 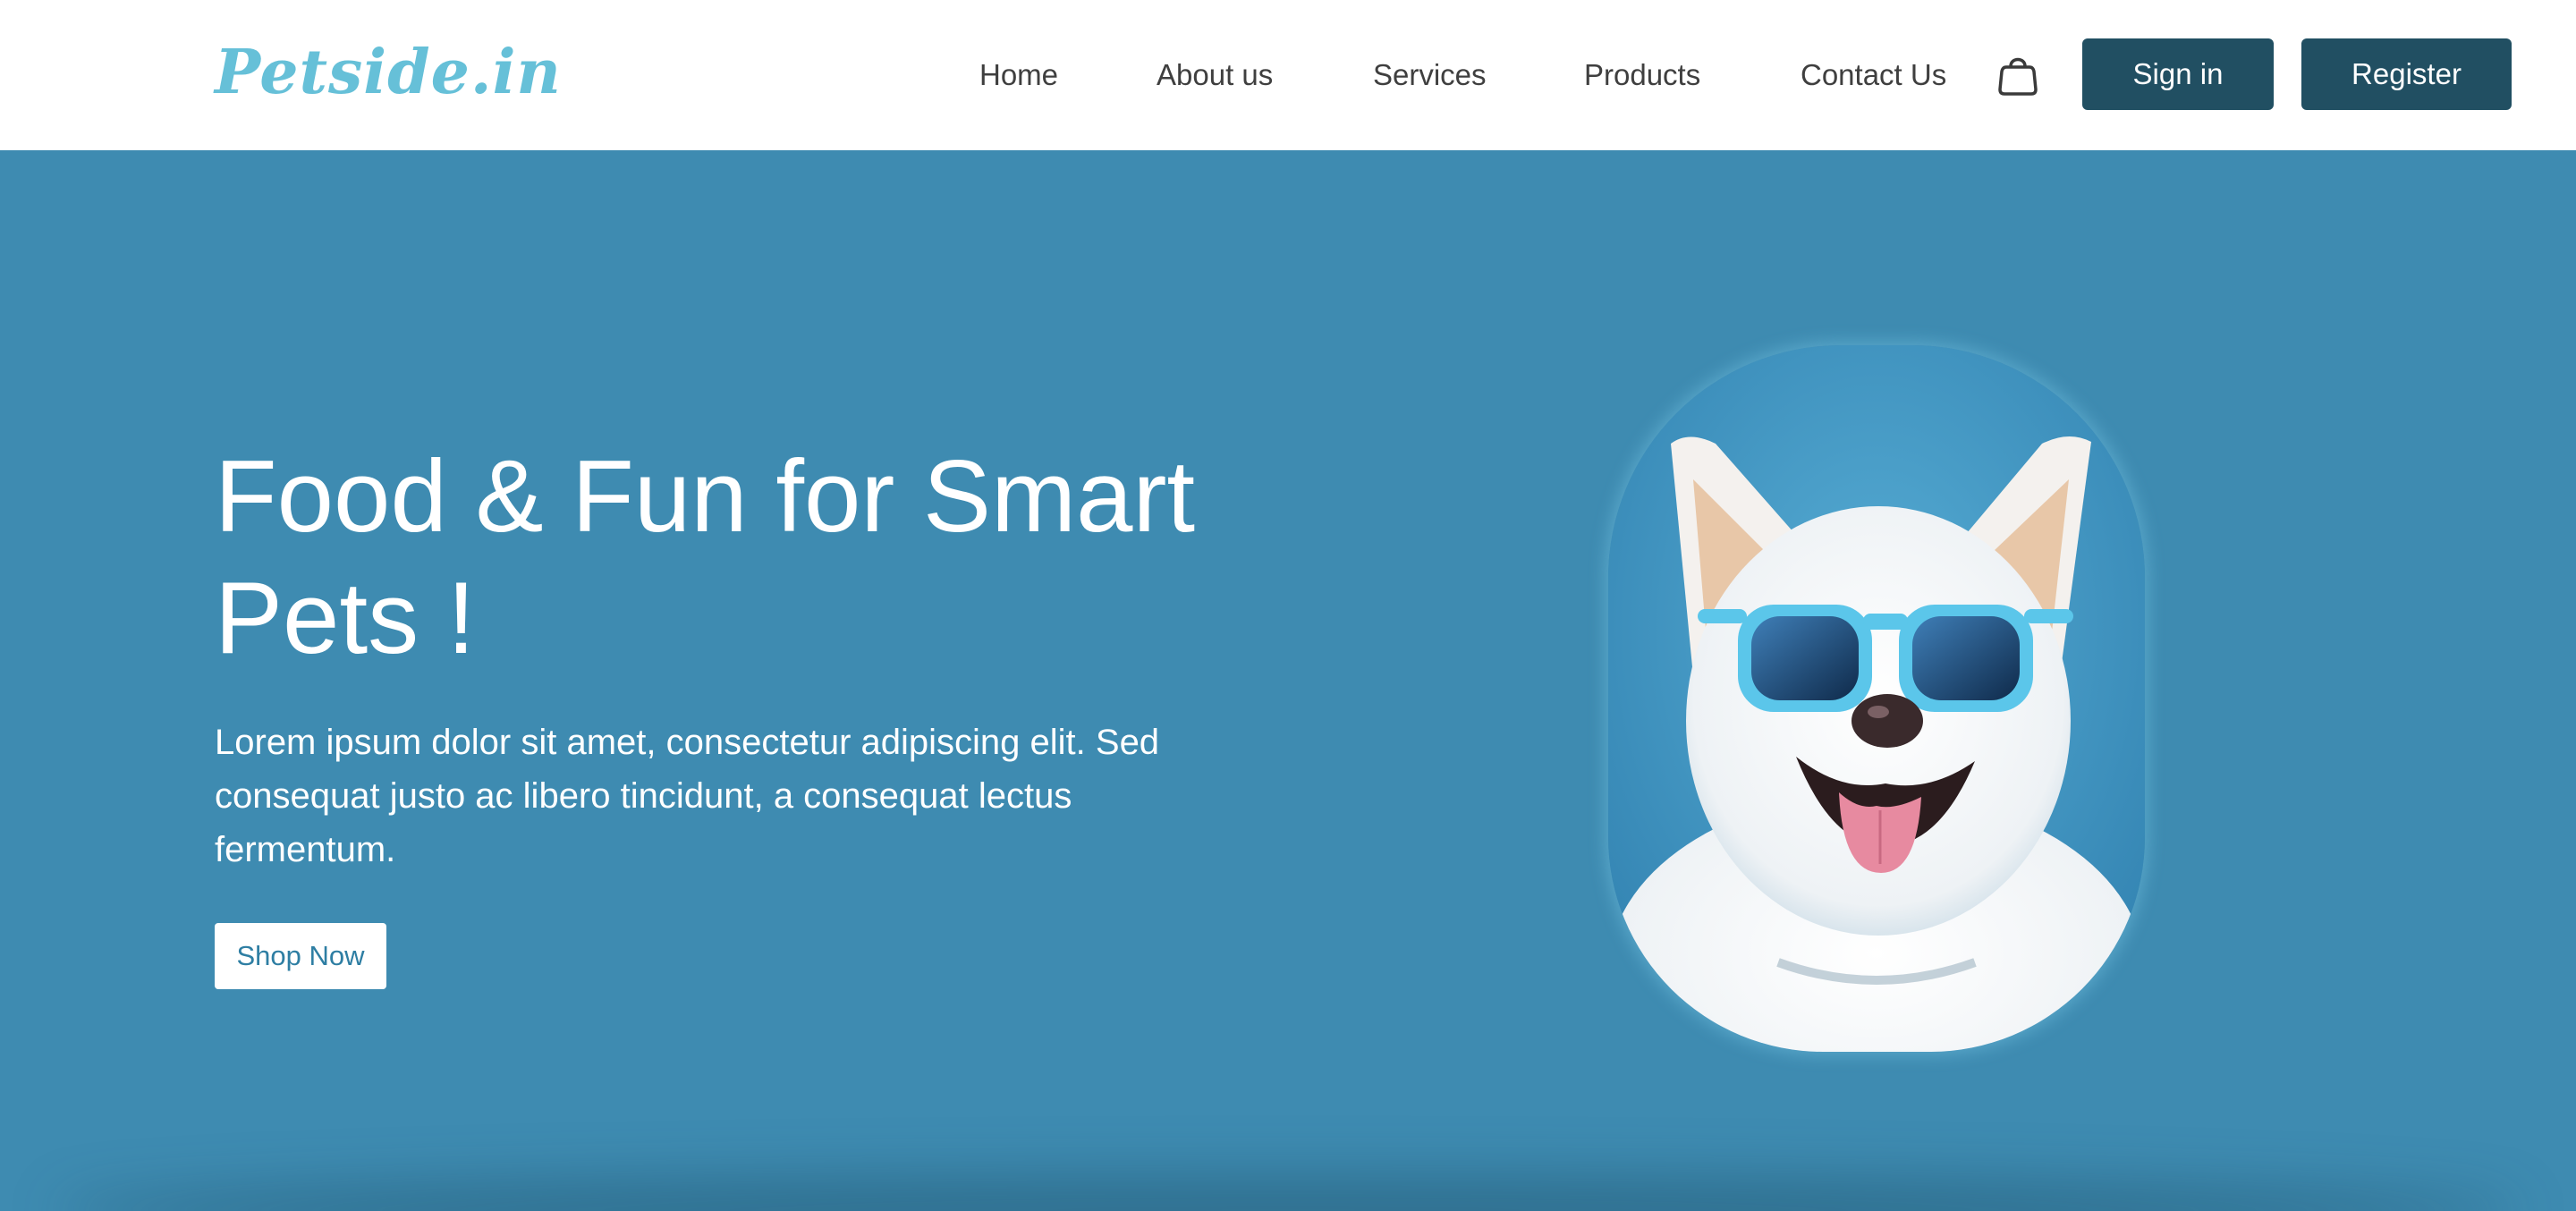 I want to click on nav-link-products: Products, so click(x=1642, y=75).